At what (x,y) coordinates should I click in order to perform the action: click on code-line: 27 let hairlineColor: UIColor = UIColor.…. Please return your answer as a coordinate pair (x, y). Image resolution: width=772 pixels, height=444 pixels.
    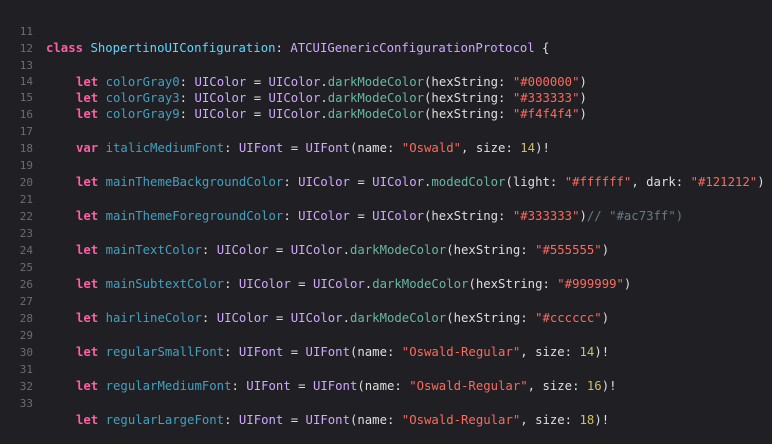
    Looking at the image, I should click on (386, 301).